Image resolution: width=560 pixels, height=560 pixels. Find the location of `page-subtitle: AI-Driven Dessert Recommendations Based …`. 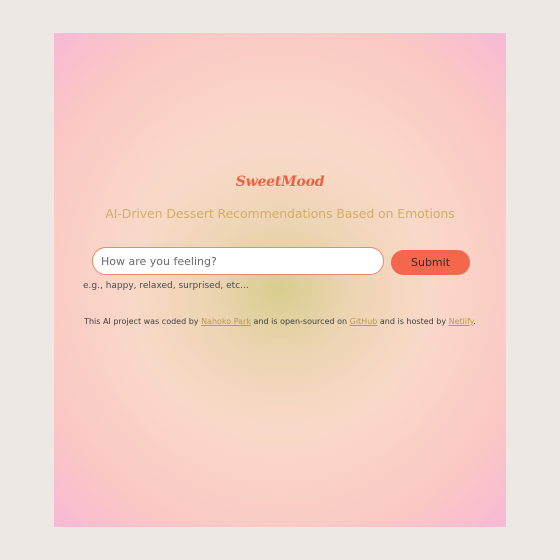

page-subtitle: AI-Driven Dessert Recommendations Based … is located at coordinates (280, 213).